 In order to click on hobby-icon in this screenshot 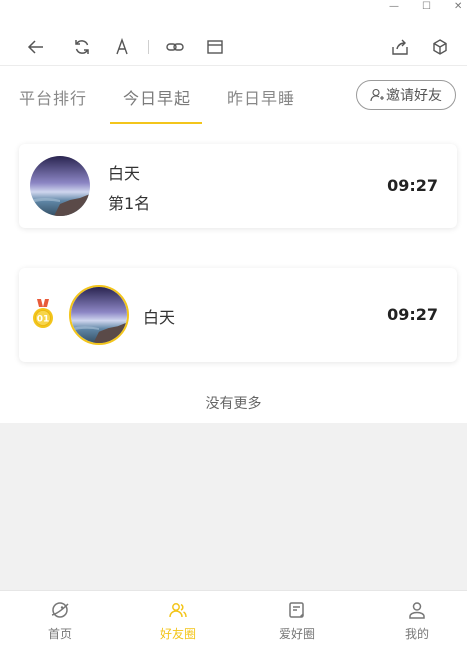, I will do `click(297, 610)`.